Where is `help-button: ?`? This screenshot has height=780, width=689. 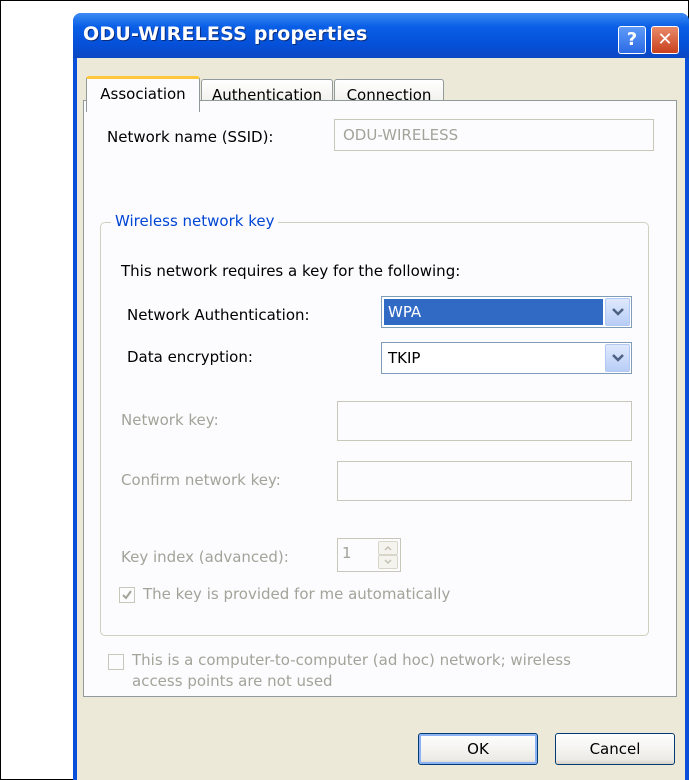
help-button: ? is located at coordinates (632, 40).